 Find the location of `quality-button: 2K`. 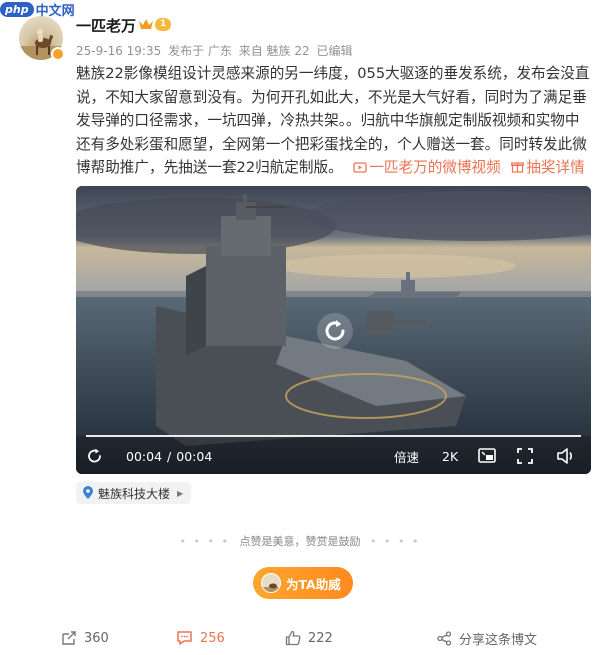

quality-button: 2K is located at coordinates (450, 456).